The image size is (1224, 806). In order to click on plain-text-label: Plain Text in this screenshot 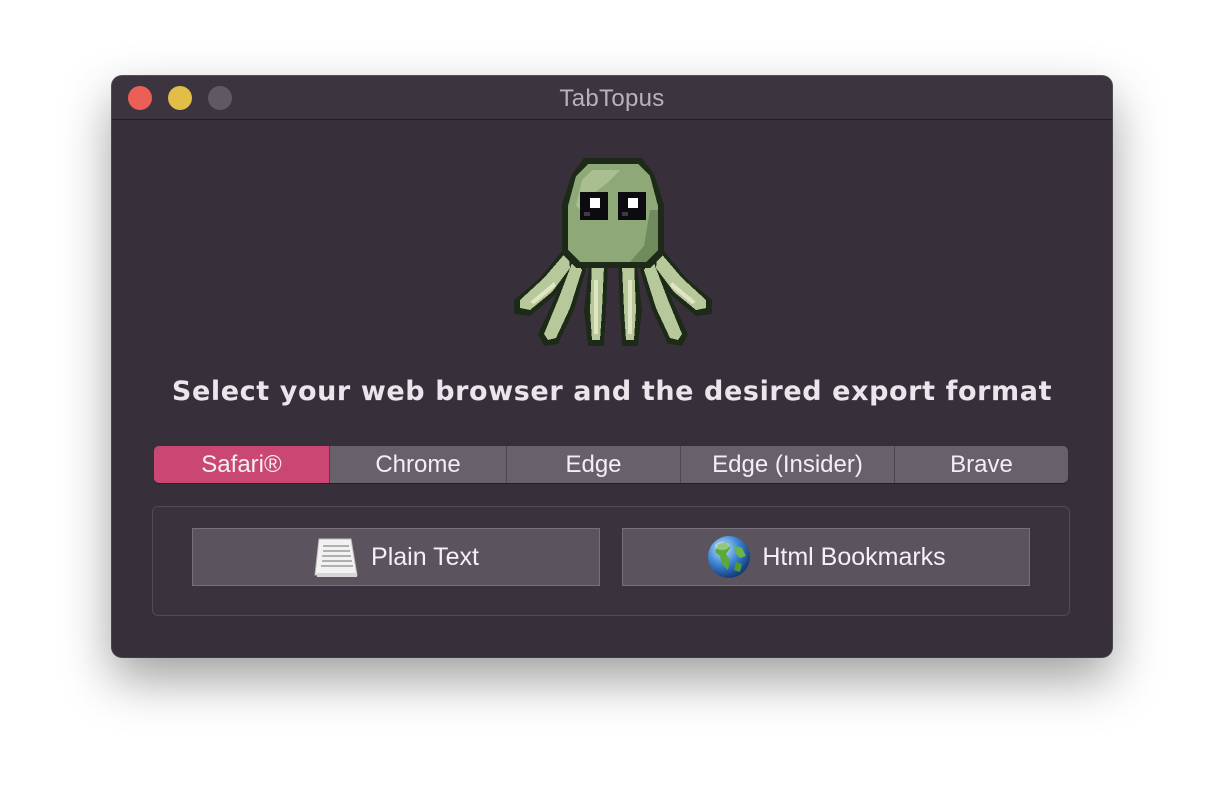, I will do `click(425, 556)`.